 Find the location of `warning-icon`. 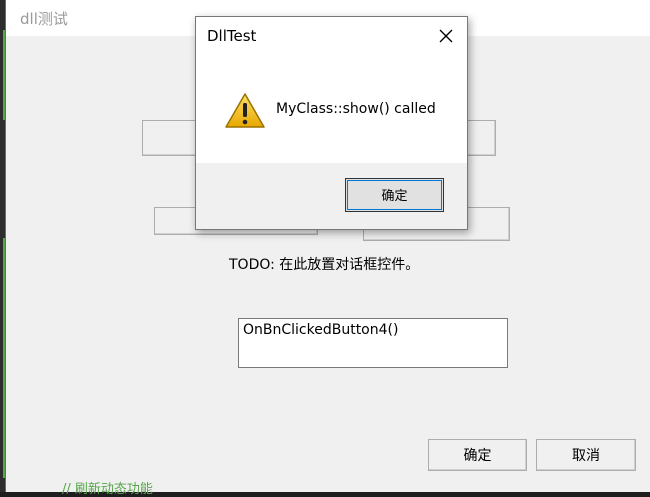

warning-icon is located at coordinates (245, 110).